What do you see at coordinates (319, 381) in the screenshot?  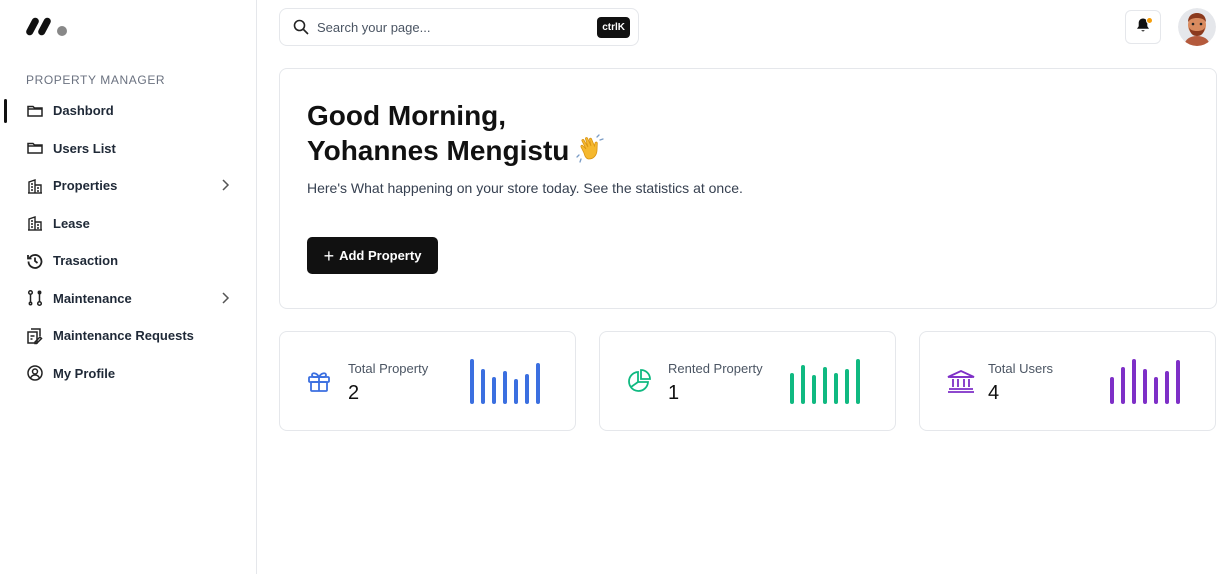 I see `gift-icon` at bounding box center [319, 381].